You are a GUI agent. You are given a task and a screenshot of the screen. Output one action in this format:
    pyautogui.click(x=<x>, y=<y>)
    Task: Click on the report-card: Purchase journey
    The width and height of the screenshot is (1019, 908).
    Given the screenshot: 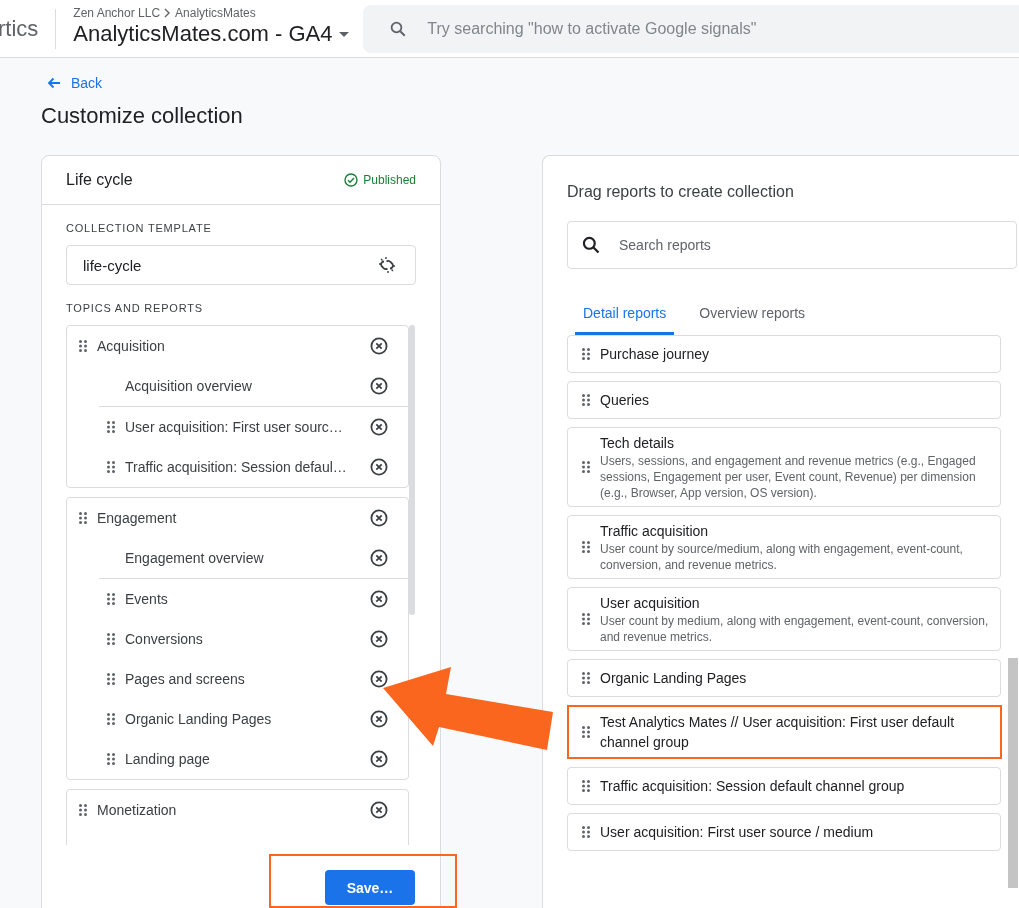 What is the action you would take?
    pyautogui.click(x=784, y=354)
    